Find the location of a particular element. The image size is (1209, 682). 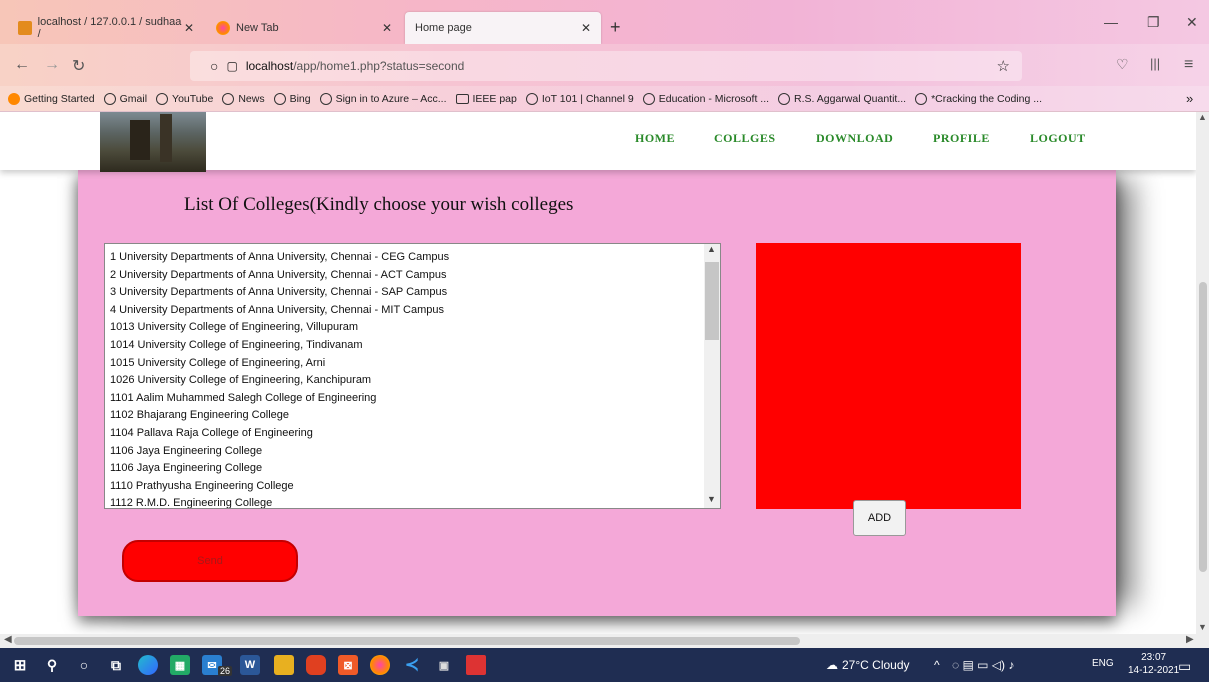

folder-icon is located at coordinates (462, 98).